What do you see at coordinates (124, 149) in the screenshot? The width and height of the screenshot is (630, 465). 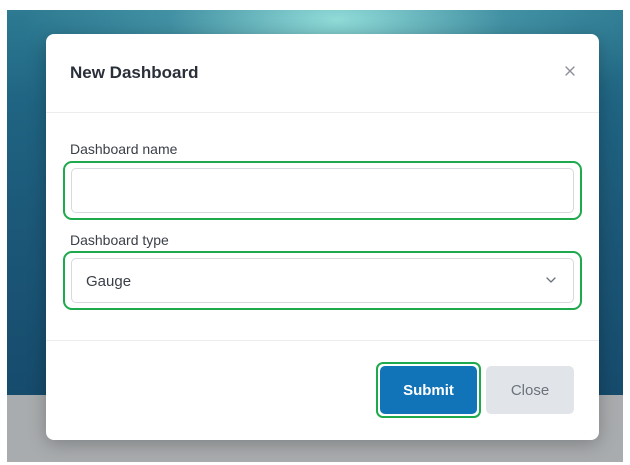 I see `dashboard-name-label: Dashboard name` at bounding box center [124, 149].